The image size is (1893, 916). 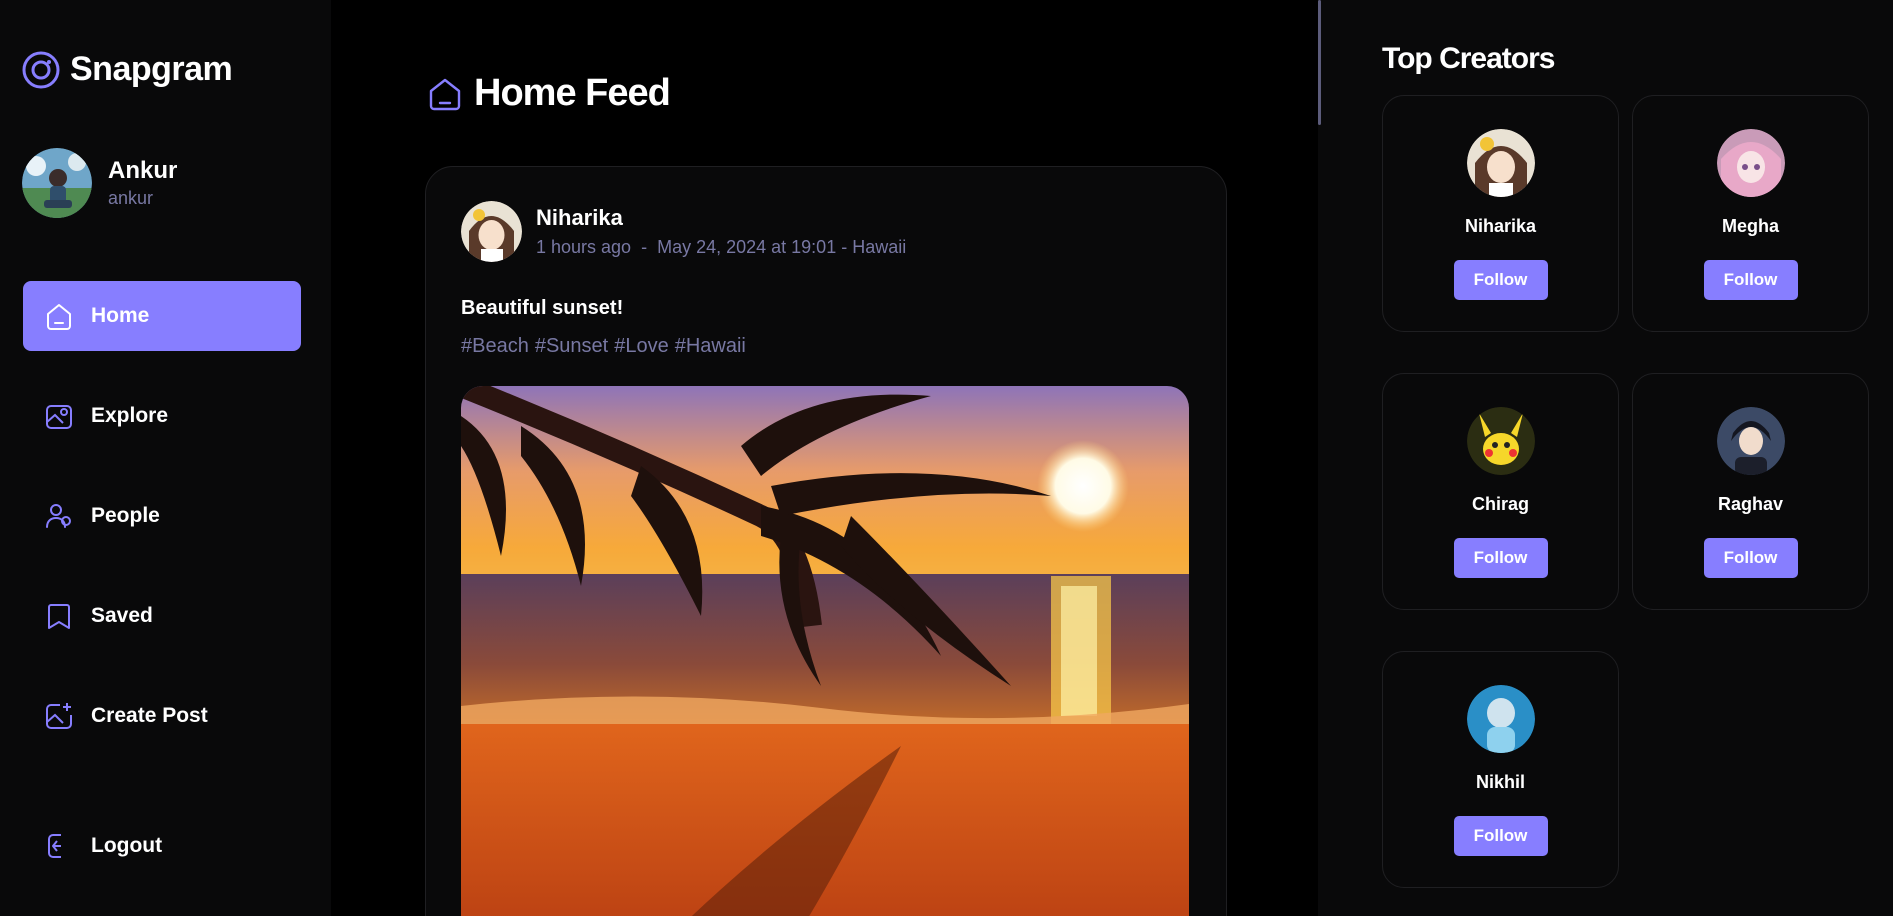 I want to click on logout-button: Logout, so click(x=162, y=846).